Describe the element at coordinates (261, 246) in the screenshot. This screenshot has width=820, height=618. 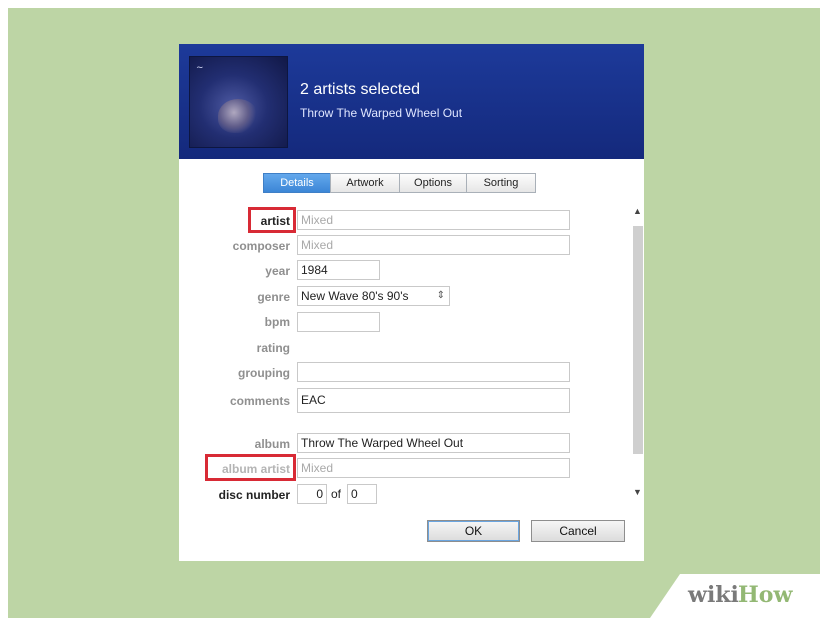
I see `composer-label: composer` at that location.